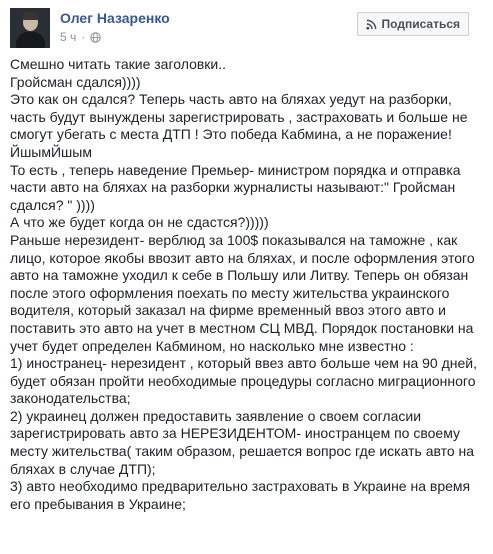 This screenshot has height=554, width=493. I want to click on rss-icon, so click(371, 24).